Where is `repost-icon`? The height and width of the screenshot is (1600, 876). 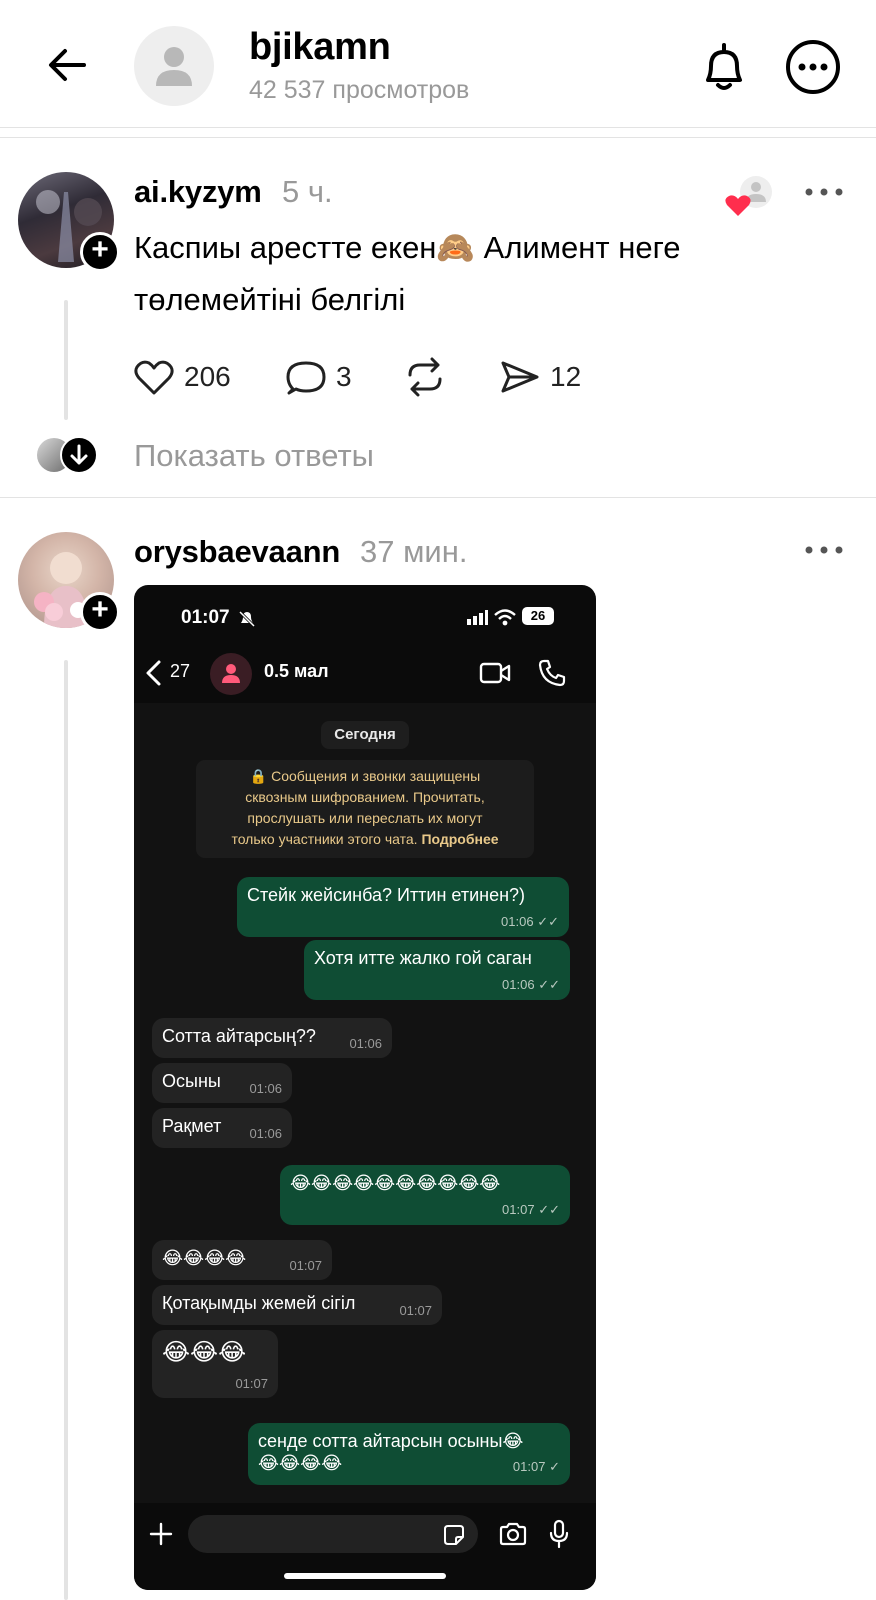 repost-icon is located at coordinates (425, 377).